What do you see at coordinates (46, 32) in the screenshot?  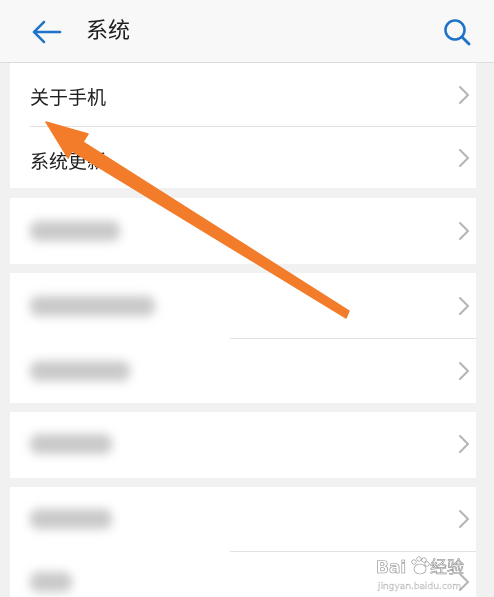 I see `arrow-left-icon` at bounding box center [46, 32].